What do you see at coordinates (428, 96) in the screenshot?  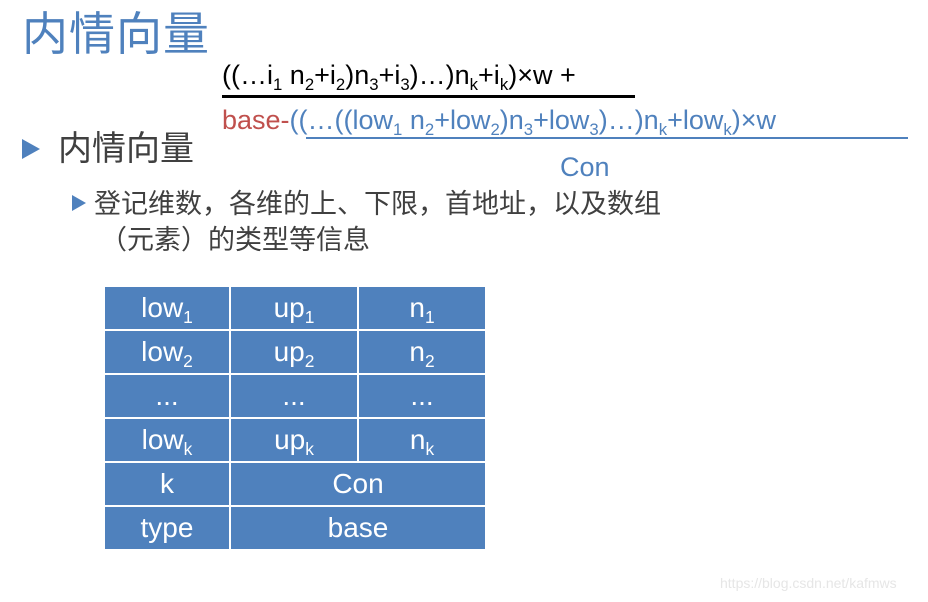 I see `numerator-underline` at bounding box center [428, 96].